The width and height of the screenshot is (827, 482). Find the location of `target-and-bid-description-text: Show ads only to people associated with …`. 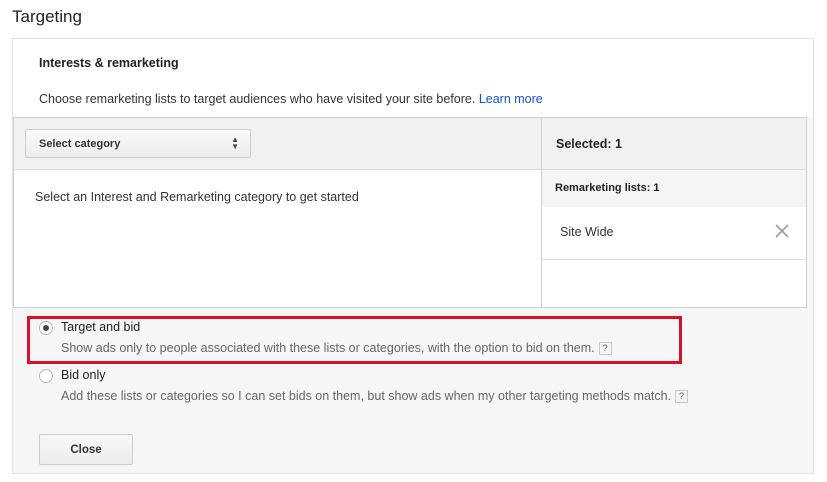

target-and-bid-description-text: Show ads only to people associated with … is located at coordinates (328, 348).